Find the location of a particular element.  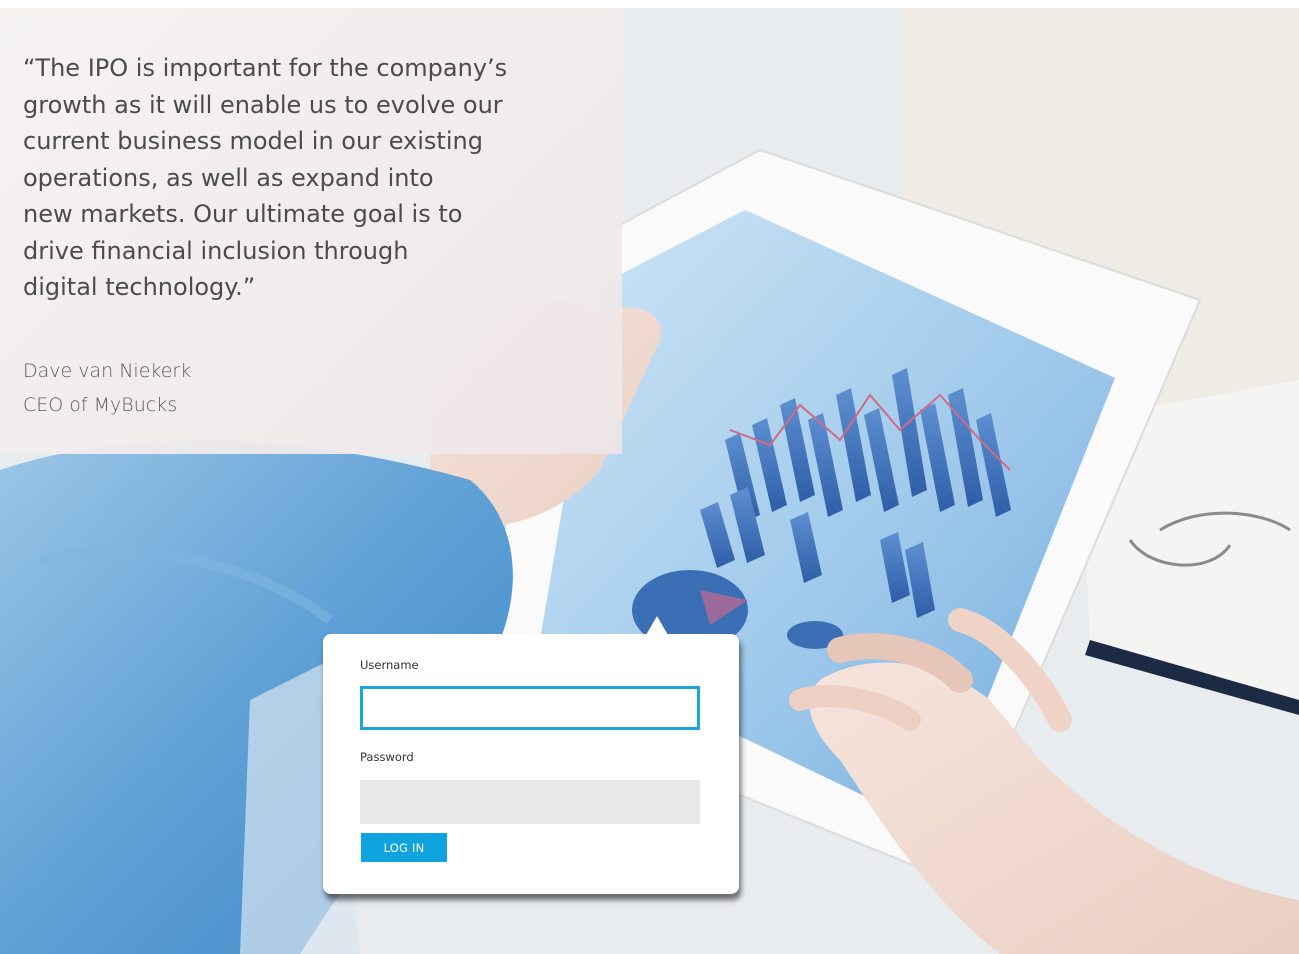

username-input is located at coordinates (530, 708).